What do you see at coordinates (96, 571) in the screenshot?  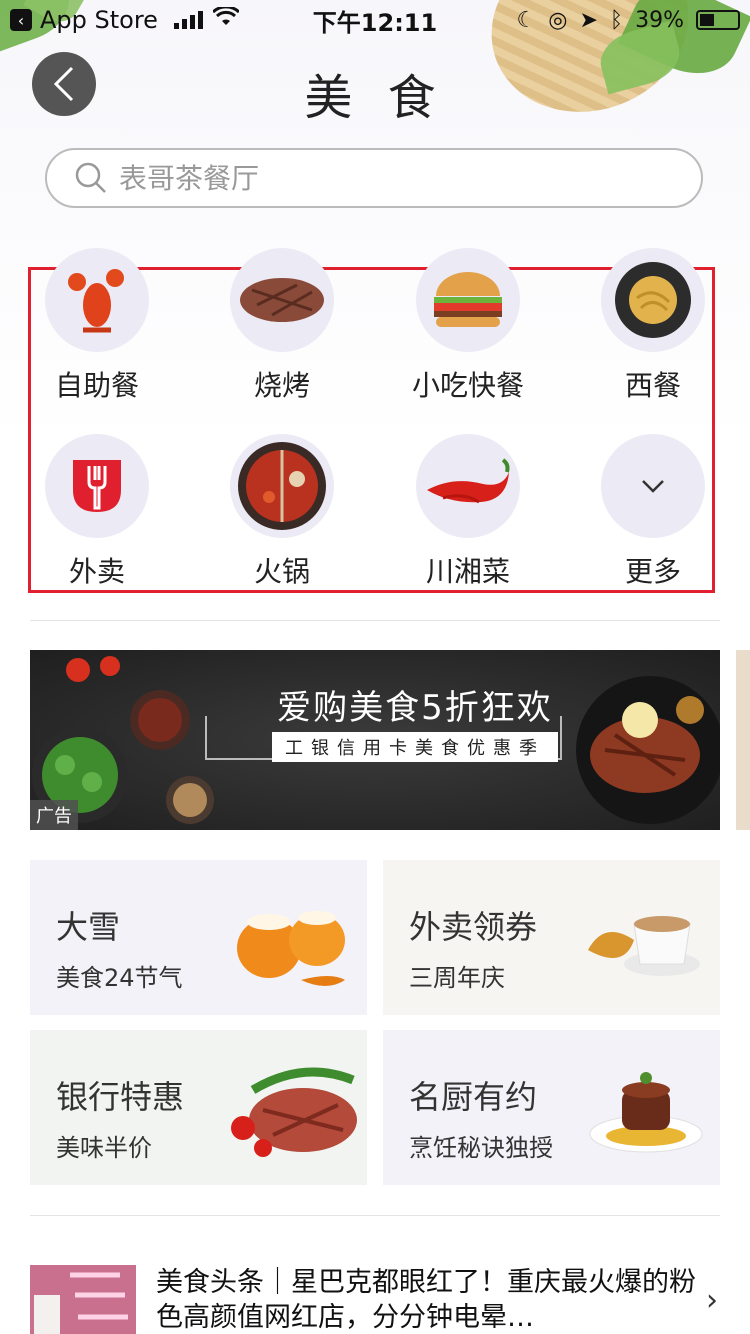 I see `category-label: 外卖` at bounding box center [96, 571].